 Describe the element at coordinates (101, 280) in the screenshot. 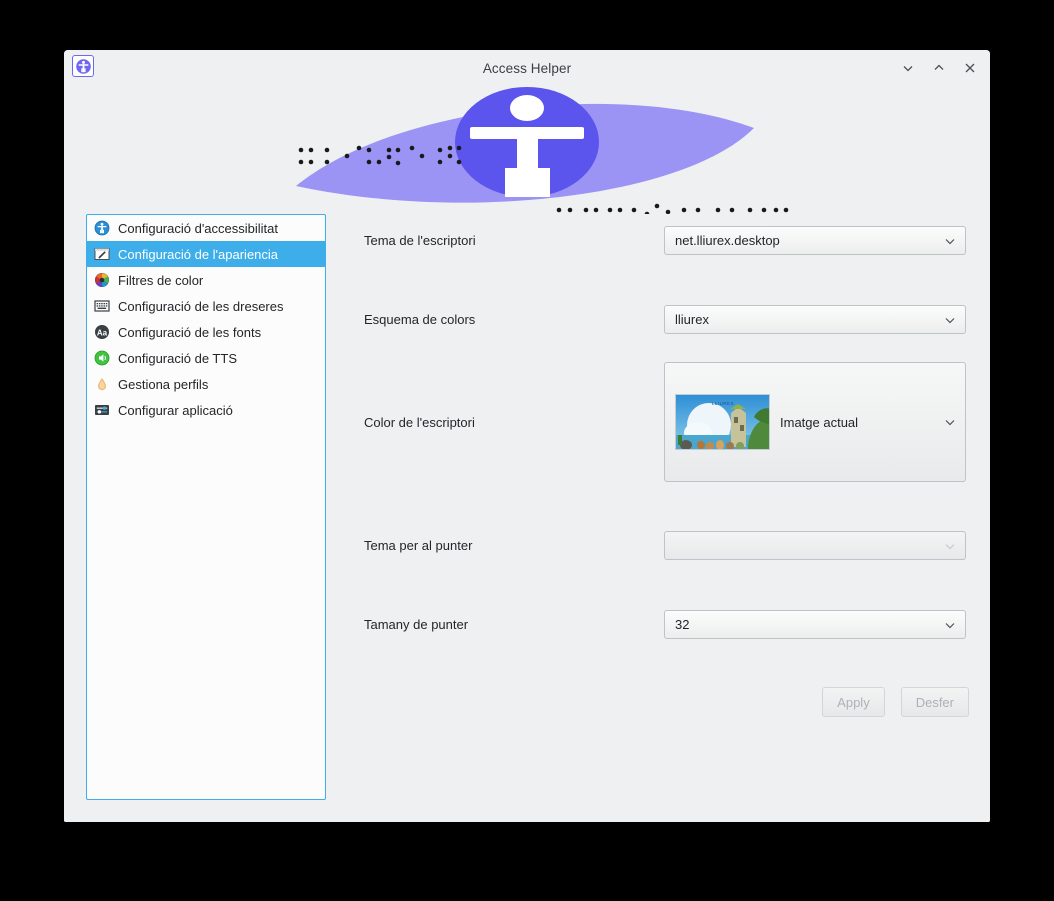

I see `color-wheel-icon` at that location.